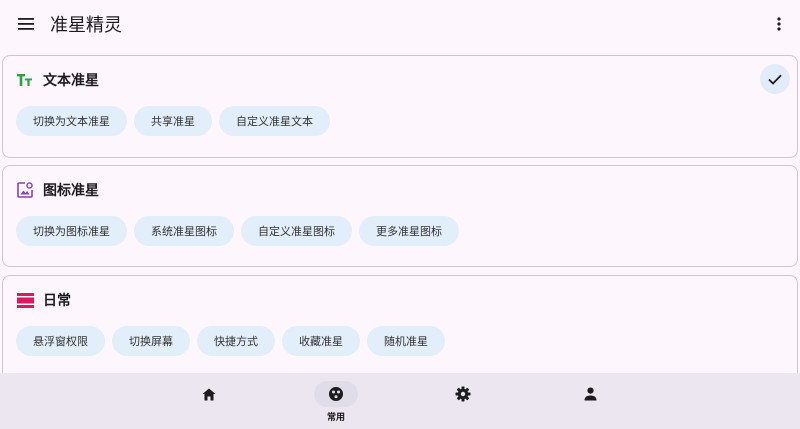 This screenshot has width=800, height=429. I want to click on chip-switch-screen: 切换屏幕, so click(151, 341).